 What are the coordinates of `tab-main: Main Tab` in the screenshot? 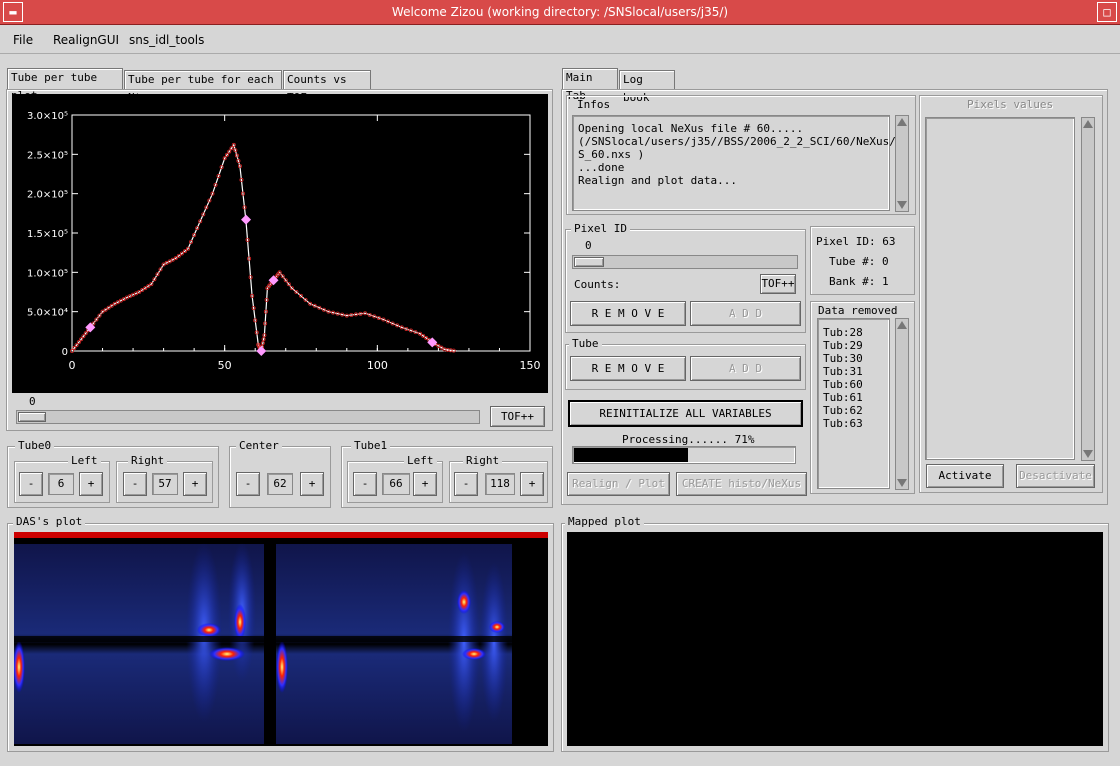 It's located at (590, 85).